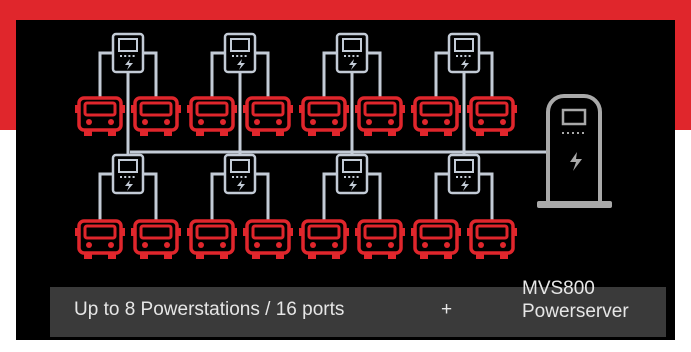  I want to click on plus-sign: +, so click(447, 309).